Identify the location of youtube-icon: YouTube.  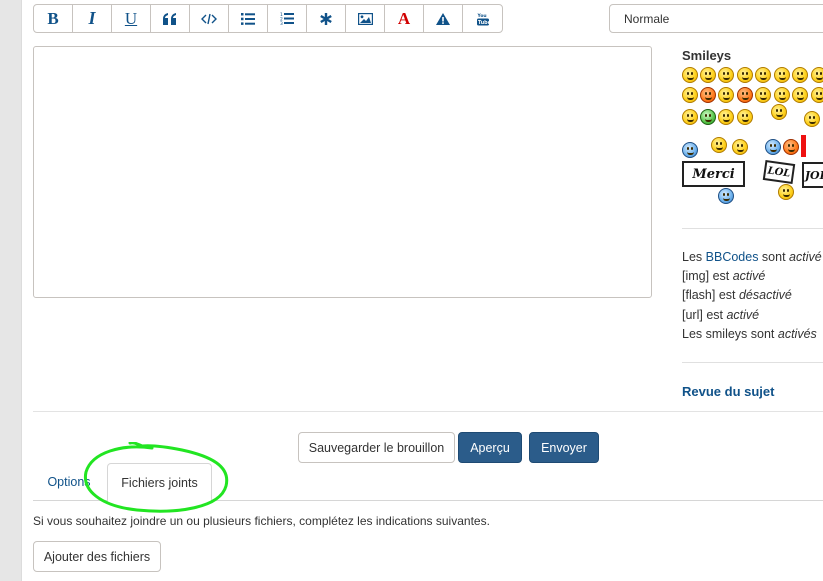
(482, 19).